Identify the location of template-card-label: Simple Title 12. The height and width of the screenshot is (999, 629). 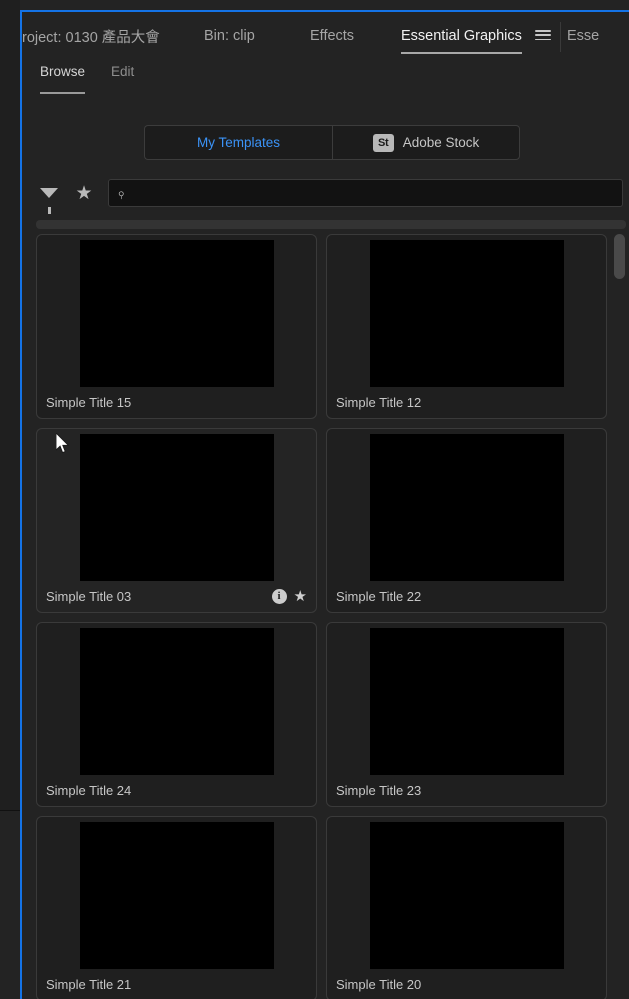
(379, 402).